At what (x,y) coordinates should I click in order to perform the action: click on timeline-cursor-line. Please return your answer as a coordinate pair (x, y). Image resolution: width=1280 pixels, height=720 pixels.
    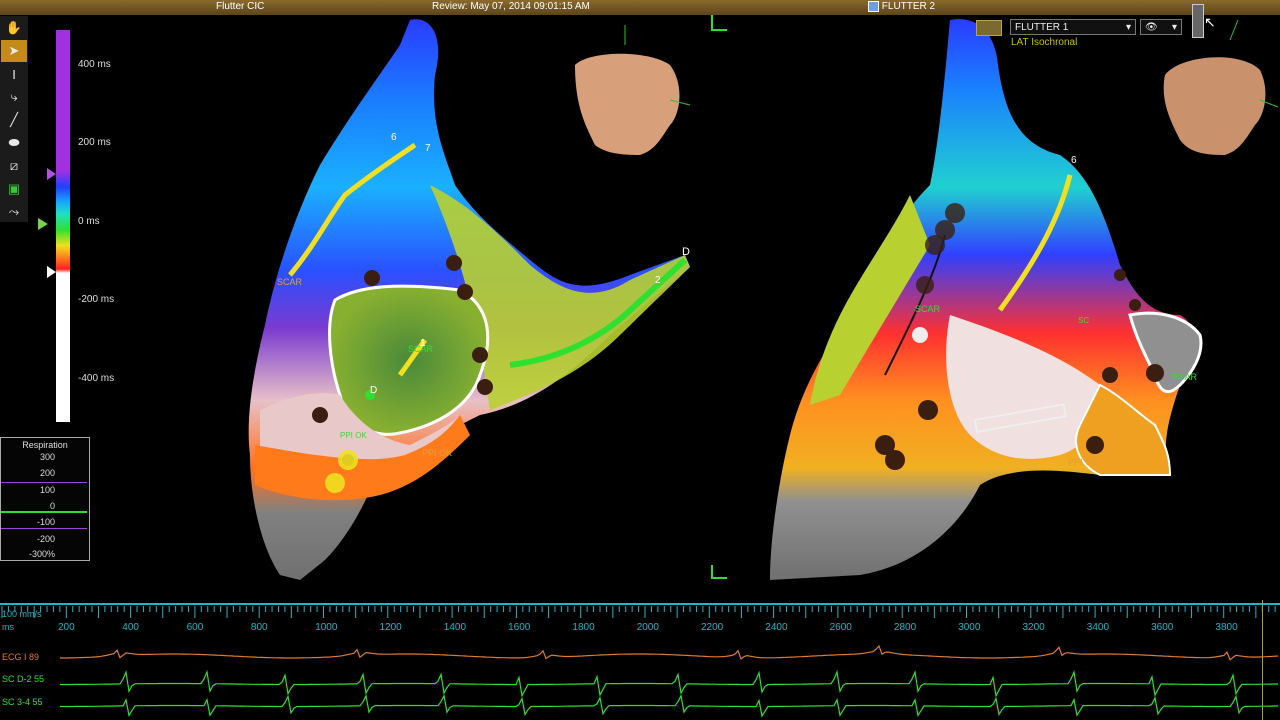
    Looking at the image, I should click on (1262, 660).